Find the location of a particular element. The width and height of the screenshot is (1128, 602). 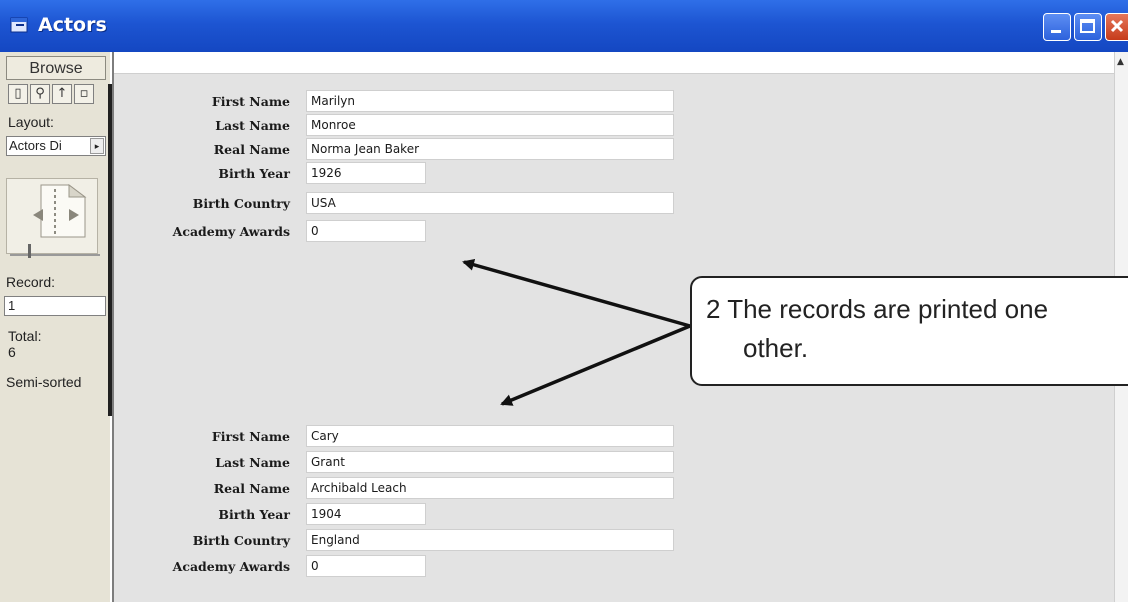

preview-mode-icon: ▫ is located at coordinates (84, 94).